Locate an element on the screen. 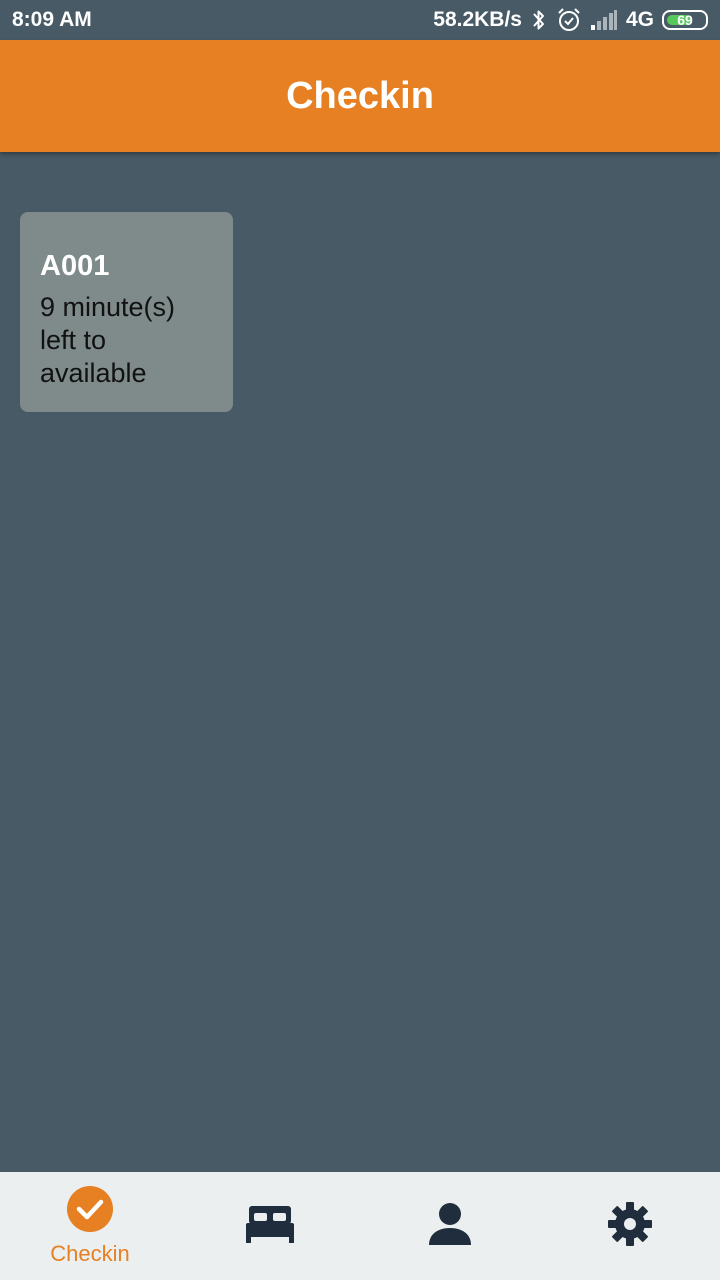 This screenshot has height=1280, width=720. battery-icon: 69 is located at coordinates (685, 20).